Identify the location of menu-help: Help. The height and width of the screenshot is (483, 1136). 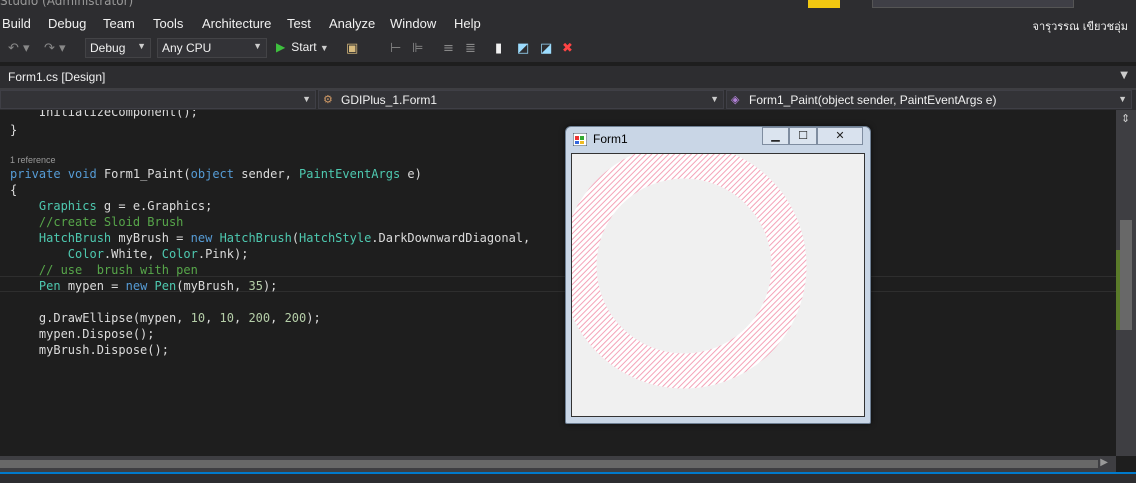
(467, 23).